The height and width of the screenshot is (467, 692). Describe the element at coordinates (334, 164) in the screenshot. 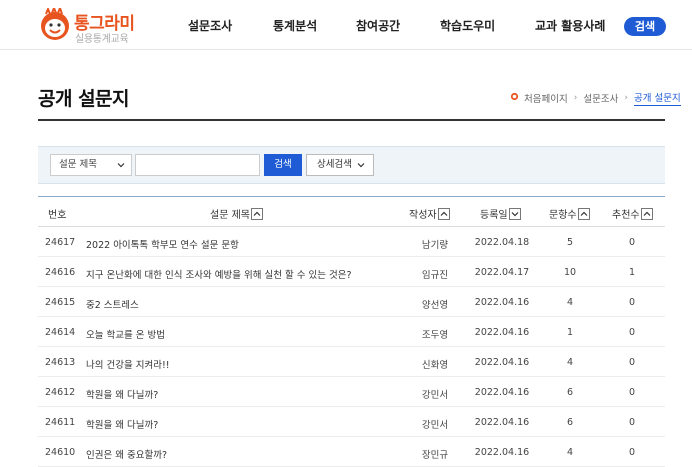

I see `detail-search-label: 상세검색` at that location.